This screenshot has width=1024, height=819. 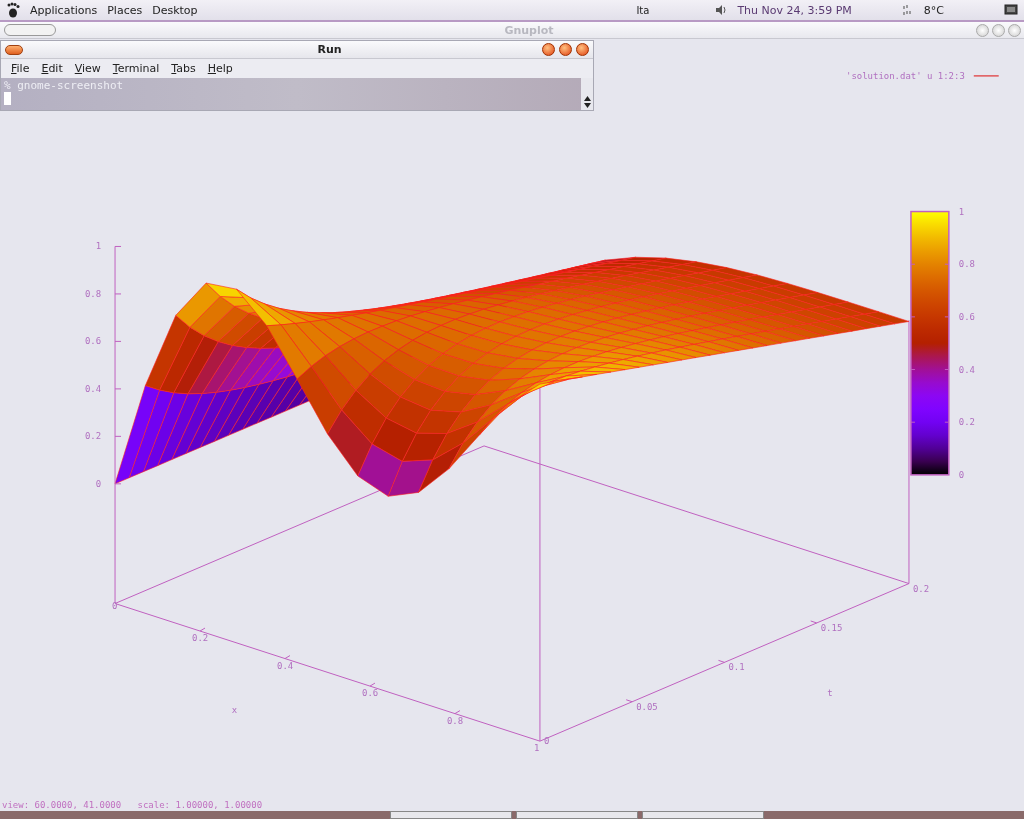 What do you see at coordinates (132, 805) in the screenshot?
I see `status-text: view: 60.0000, 41.0000 scale: 1.00000, 1.00000` at bounding box center [132, 805].